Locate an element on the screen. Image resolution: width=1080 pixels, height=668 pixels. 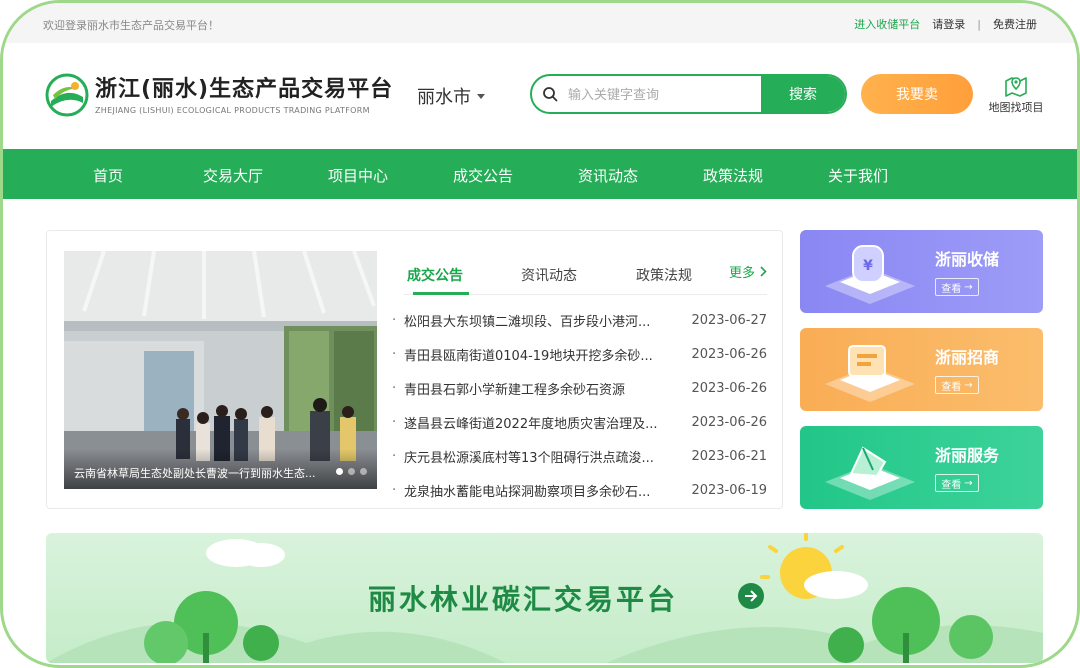
tab-deal-notices: 成交公告 is located at coordinates (435, 275).